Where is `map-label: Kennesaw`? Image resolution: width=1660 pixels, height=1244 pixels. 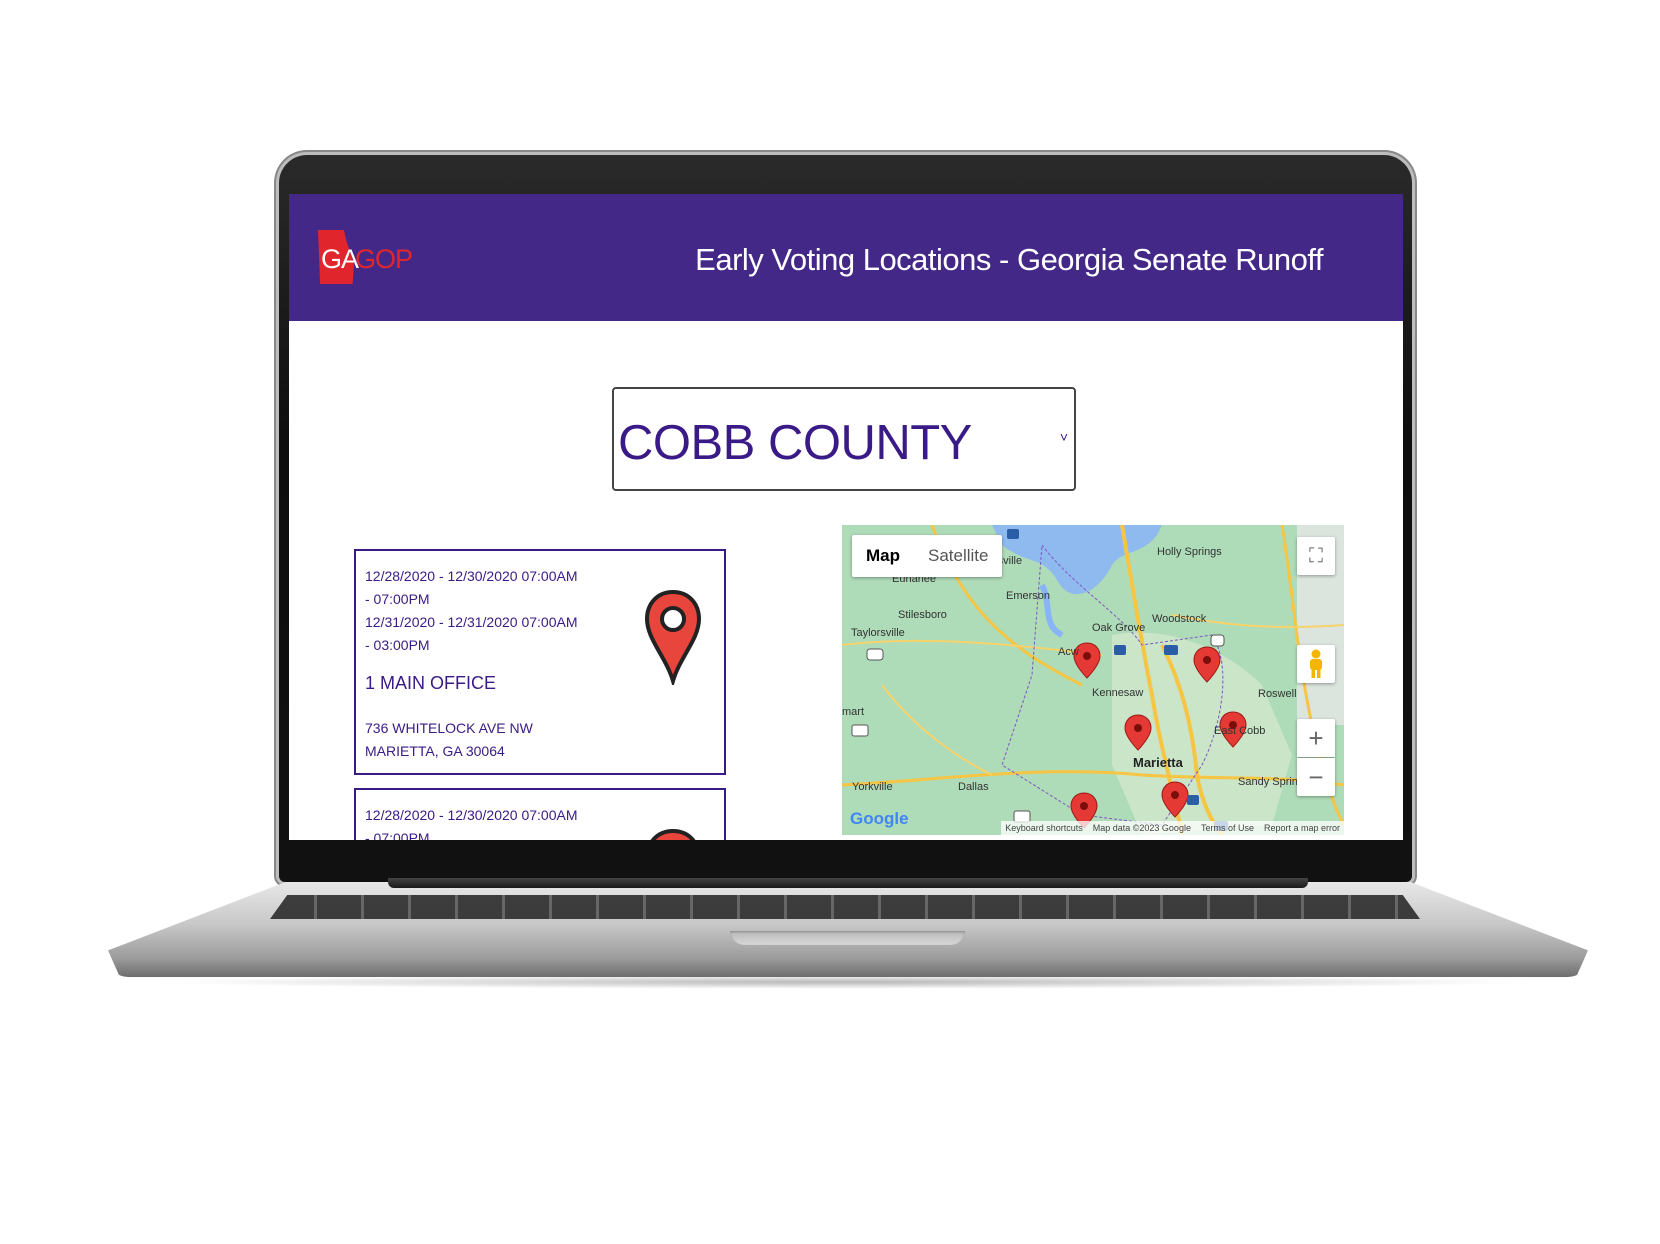
map-label: Kennesaw is located at coordinates (1118, 693).